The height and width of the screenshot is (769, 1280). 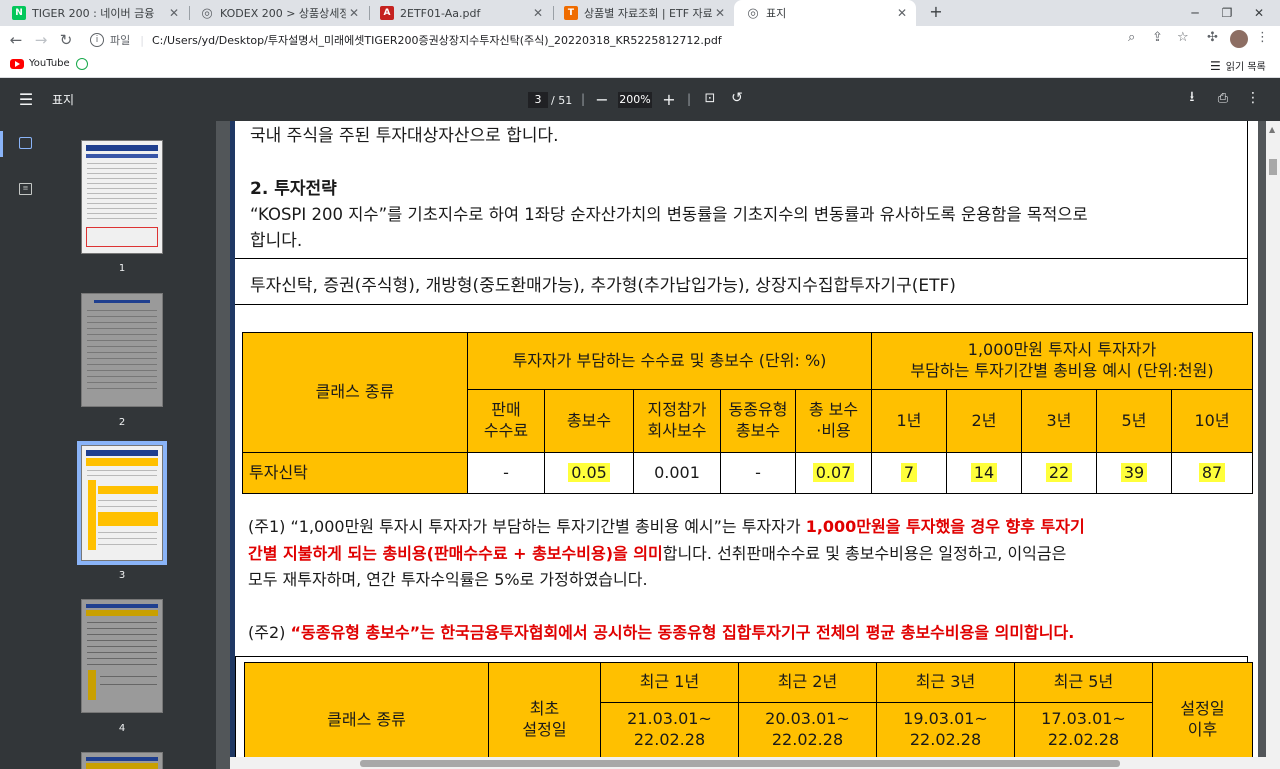 I want to click on back-icon: ←, so click(x=16, y=40).